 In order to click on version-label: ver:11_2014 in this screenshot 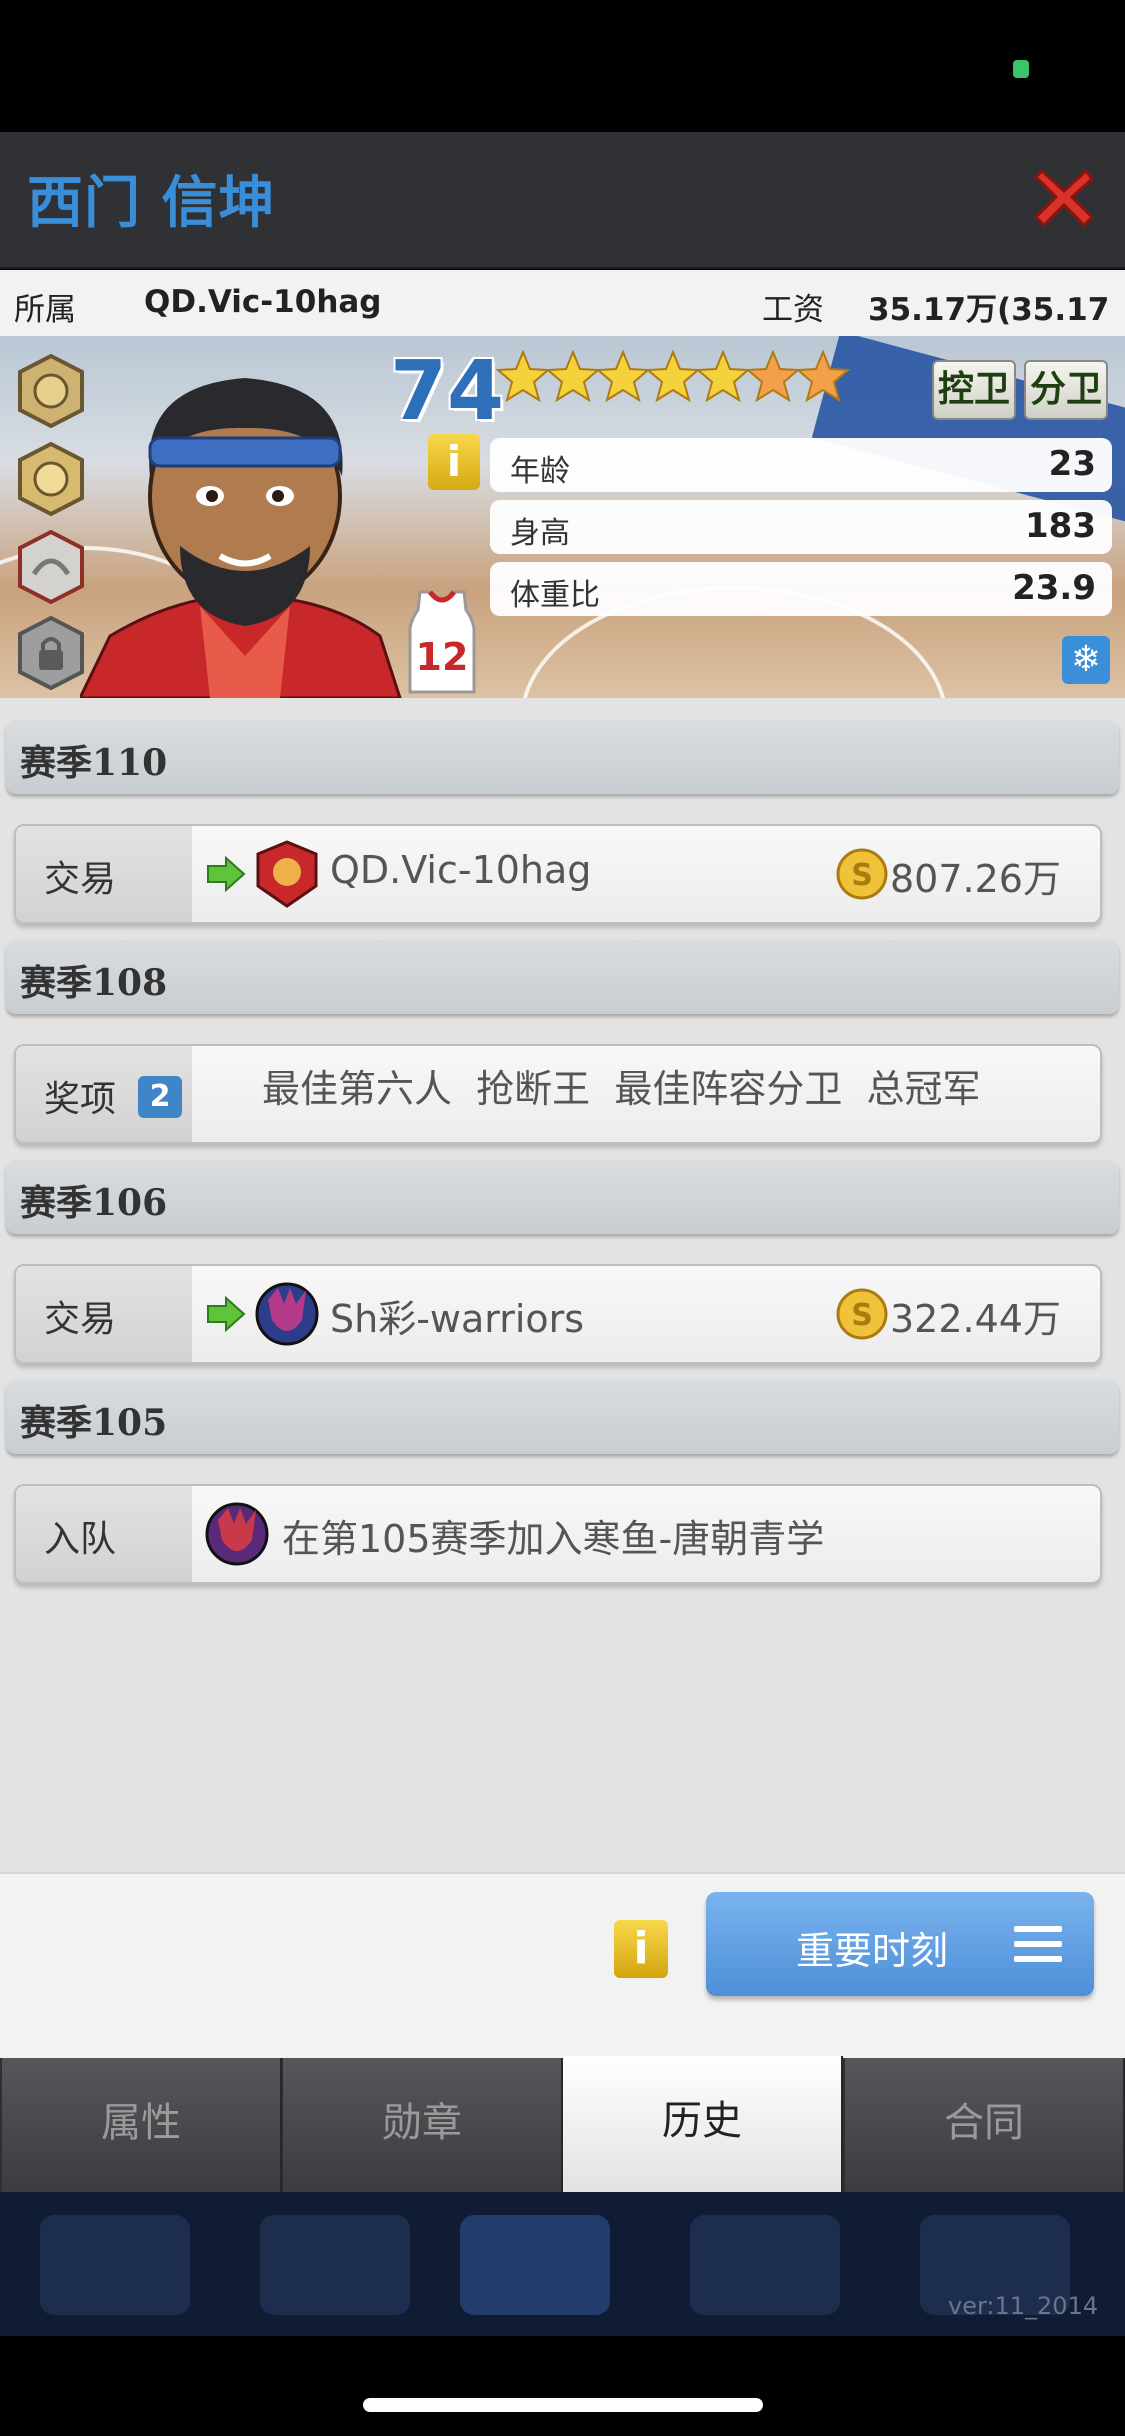, I will do `click(1023, 2306)`.